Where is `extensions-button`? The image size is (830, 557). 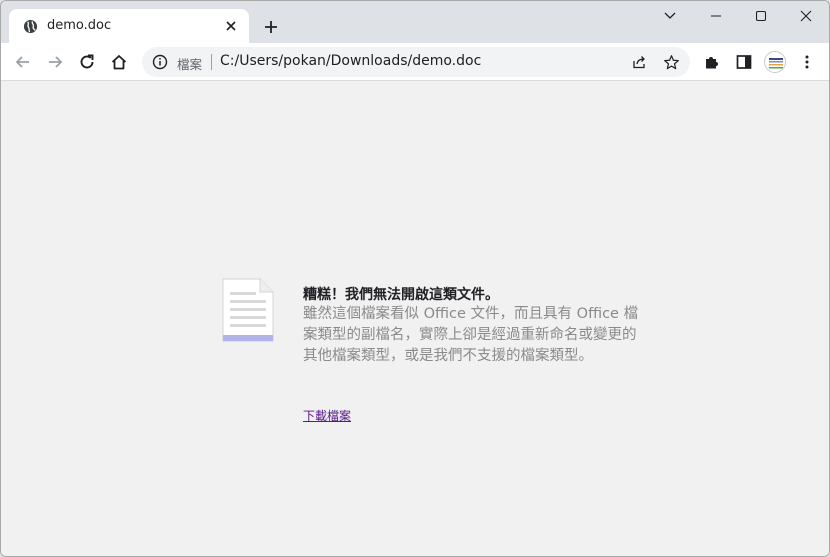 extensions-button is located at coordinates (712, 62).